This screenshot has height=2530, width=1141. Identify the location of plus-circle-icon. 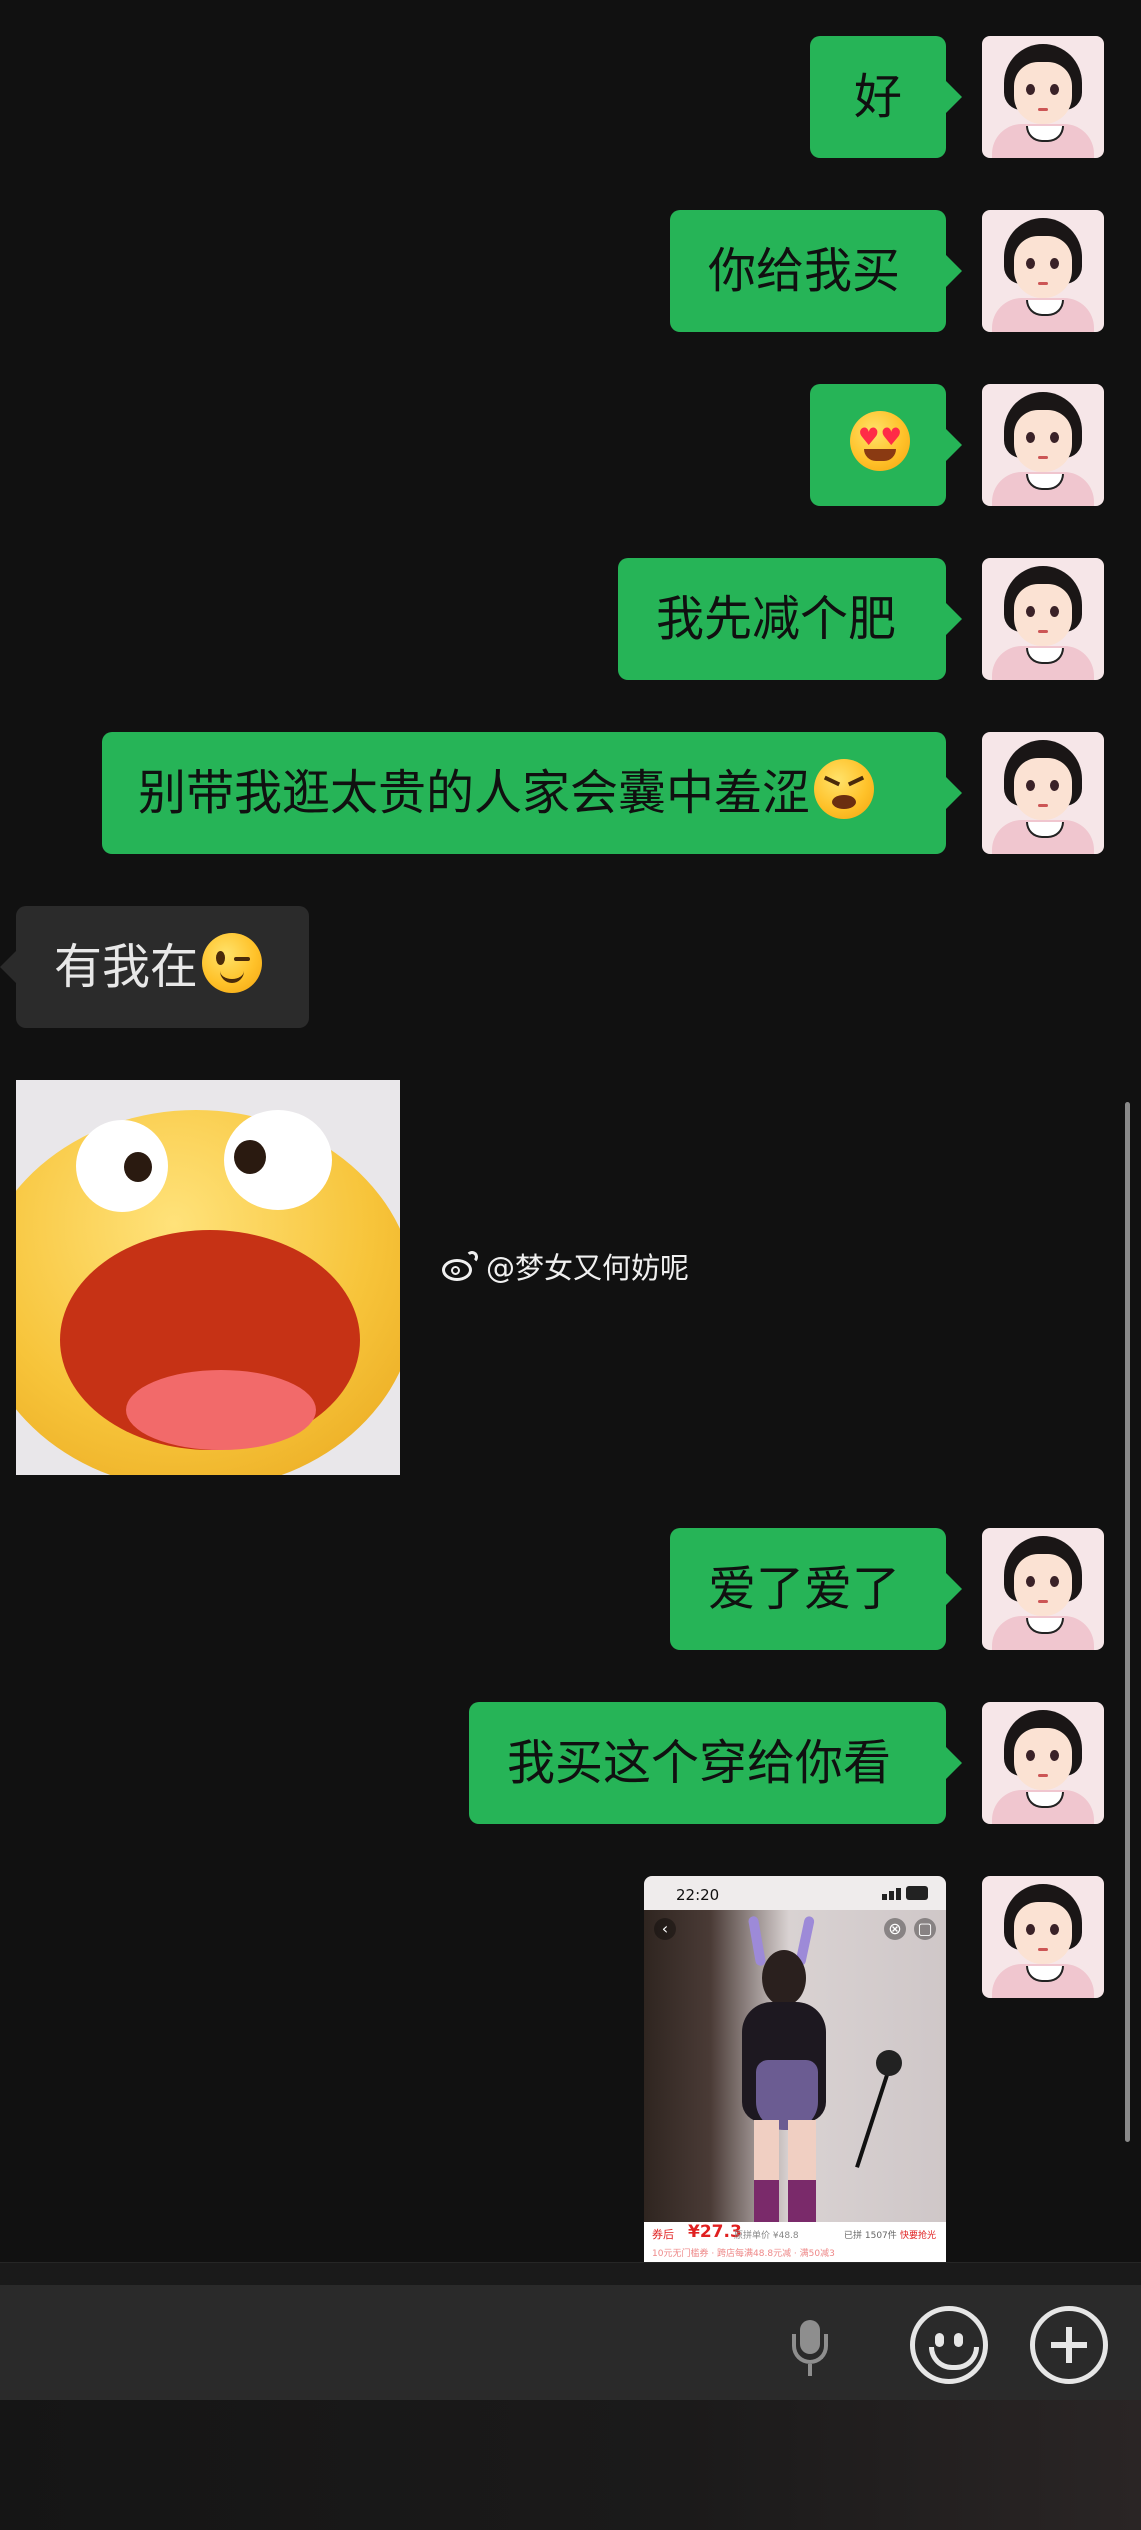
(1069, 2345).